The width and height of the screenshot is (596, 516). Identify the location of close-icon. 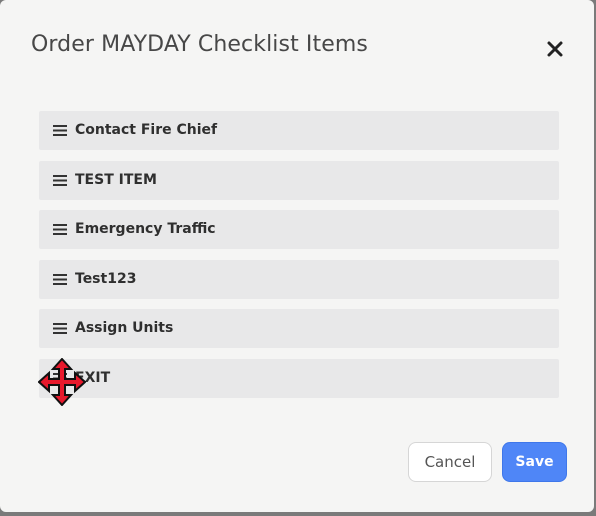
(555, 49).